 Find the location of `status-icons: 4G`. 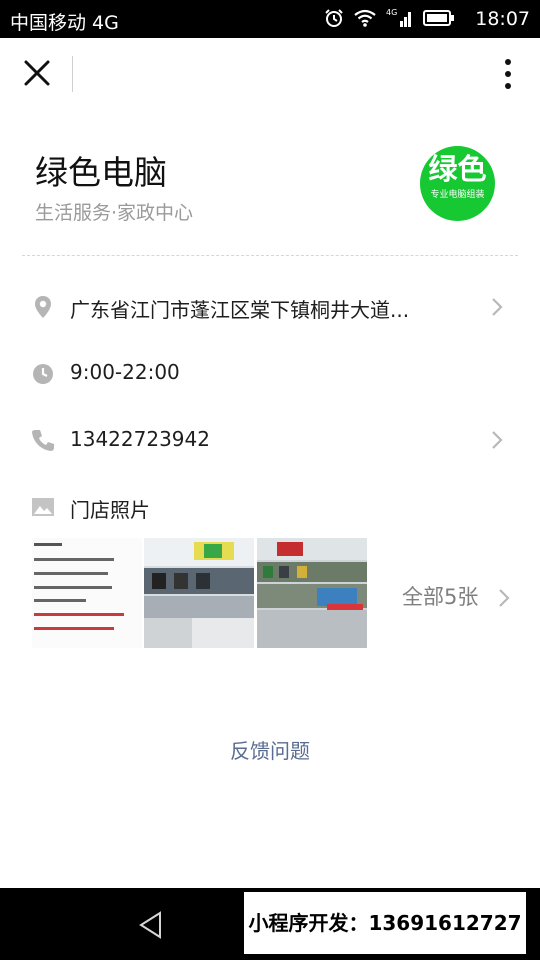

status-icons: 4G is located at coordinates (389, 18).